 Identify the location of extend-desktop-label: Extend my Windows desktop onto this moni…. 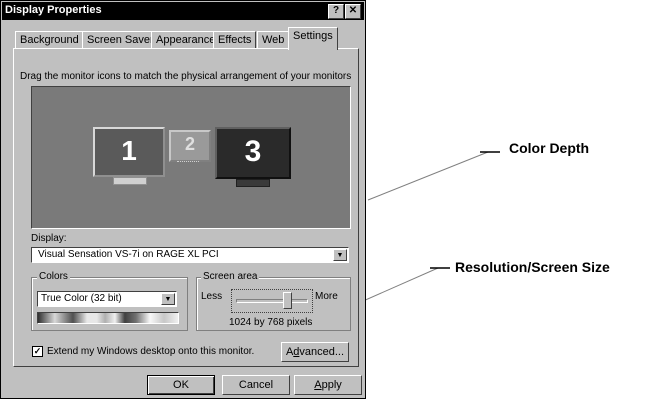
(151, 351).